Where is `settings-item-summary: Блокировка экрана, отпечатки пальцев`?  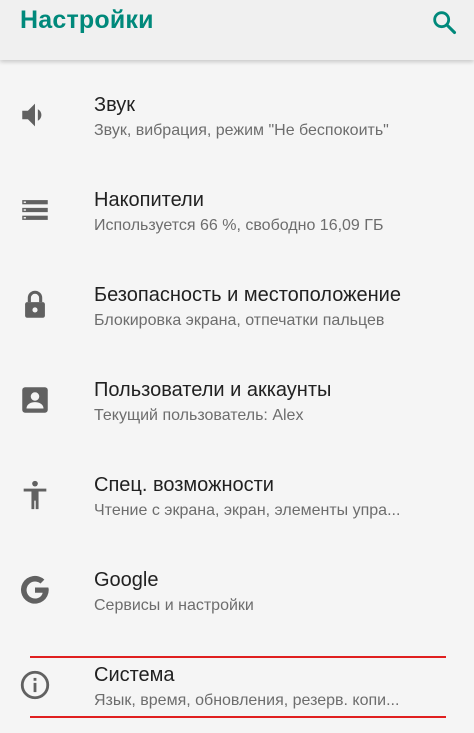
settings-item-summary: Блокировка экрана, отпечатки пальцев is located at coordinates (239, 320).